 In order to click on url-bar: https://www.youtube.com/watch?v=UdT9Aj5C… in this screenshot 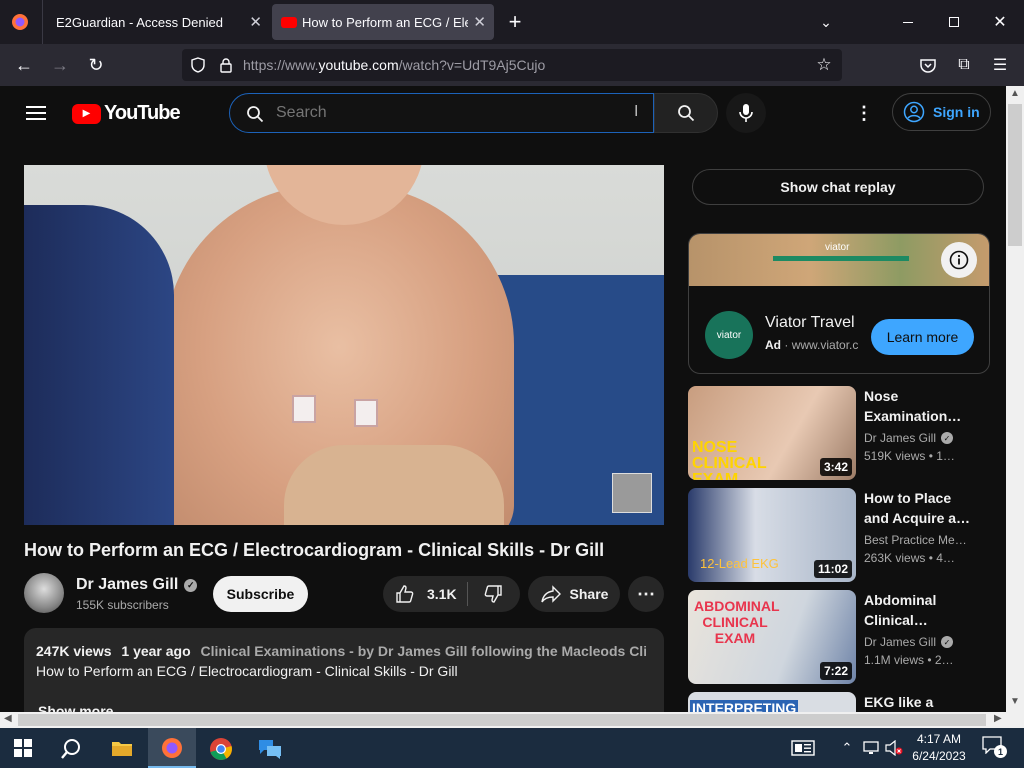, I will do `click(512, 65)`.